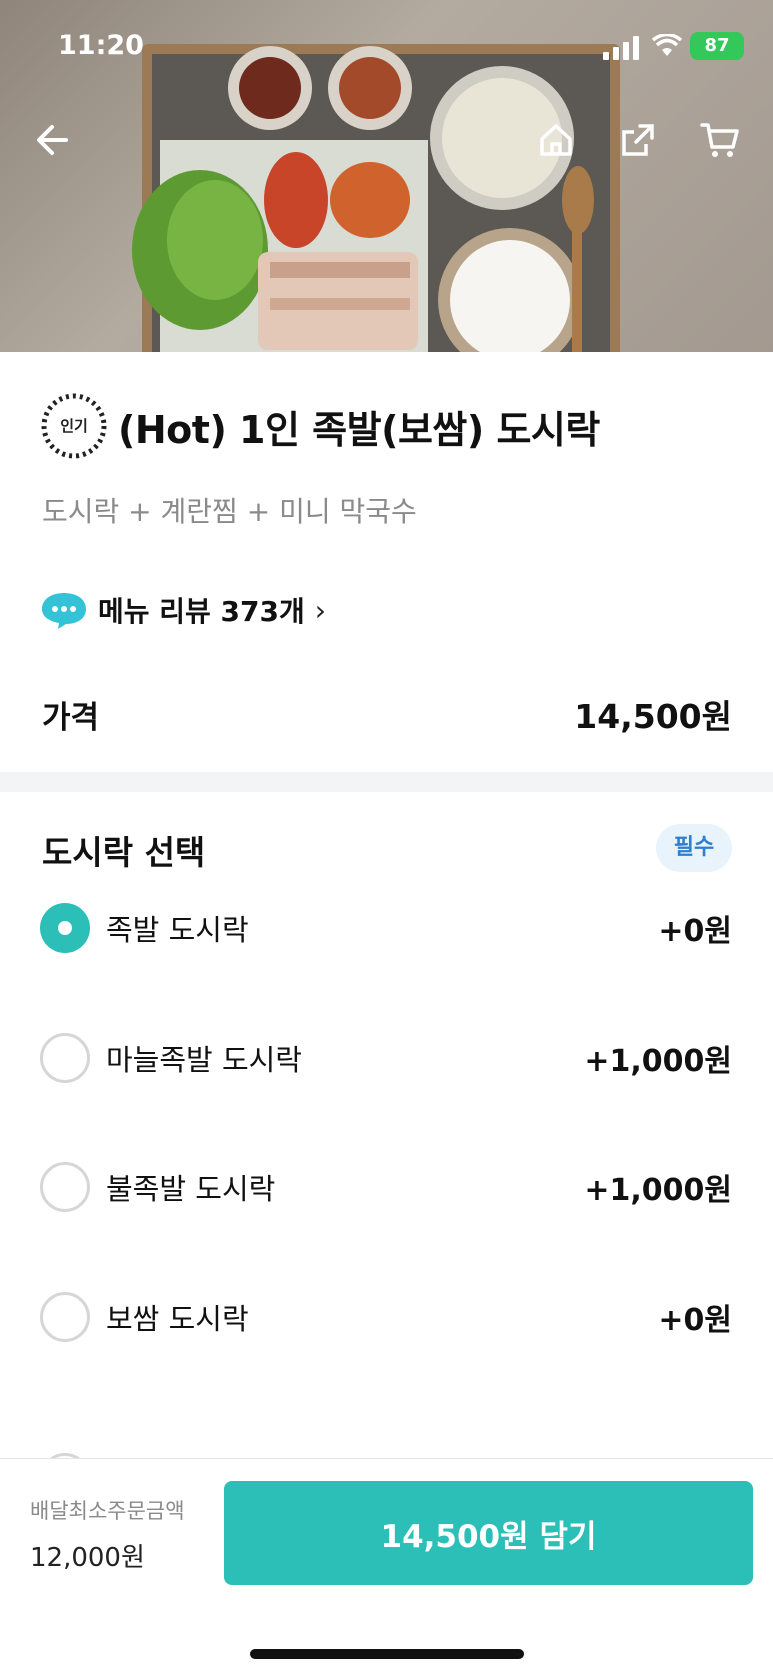  I want to click on add-to-cart-button: 14,500원 담기, so click(488, 1533).